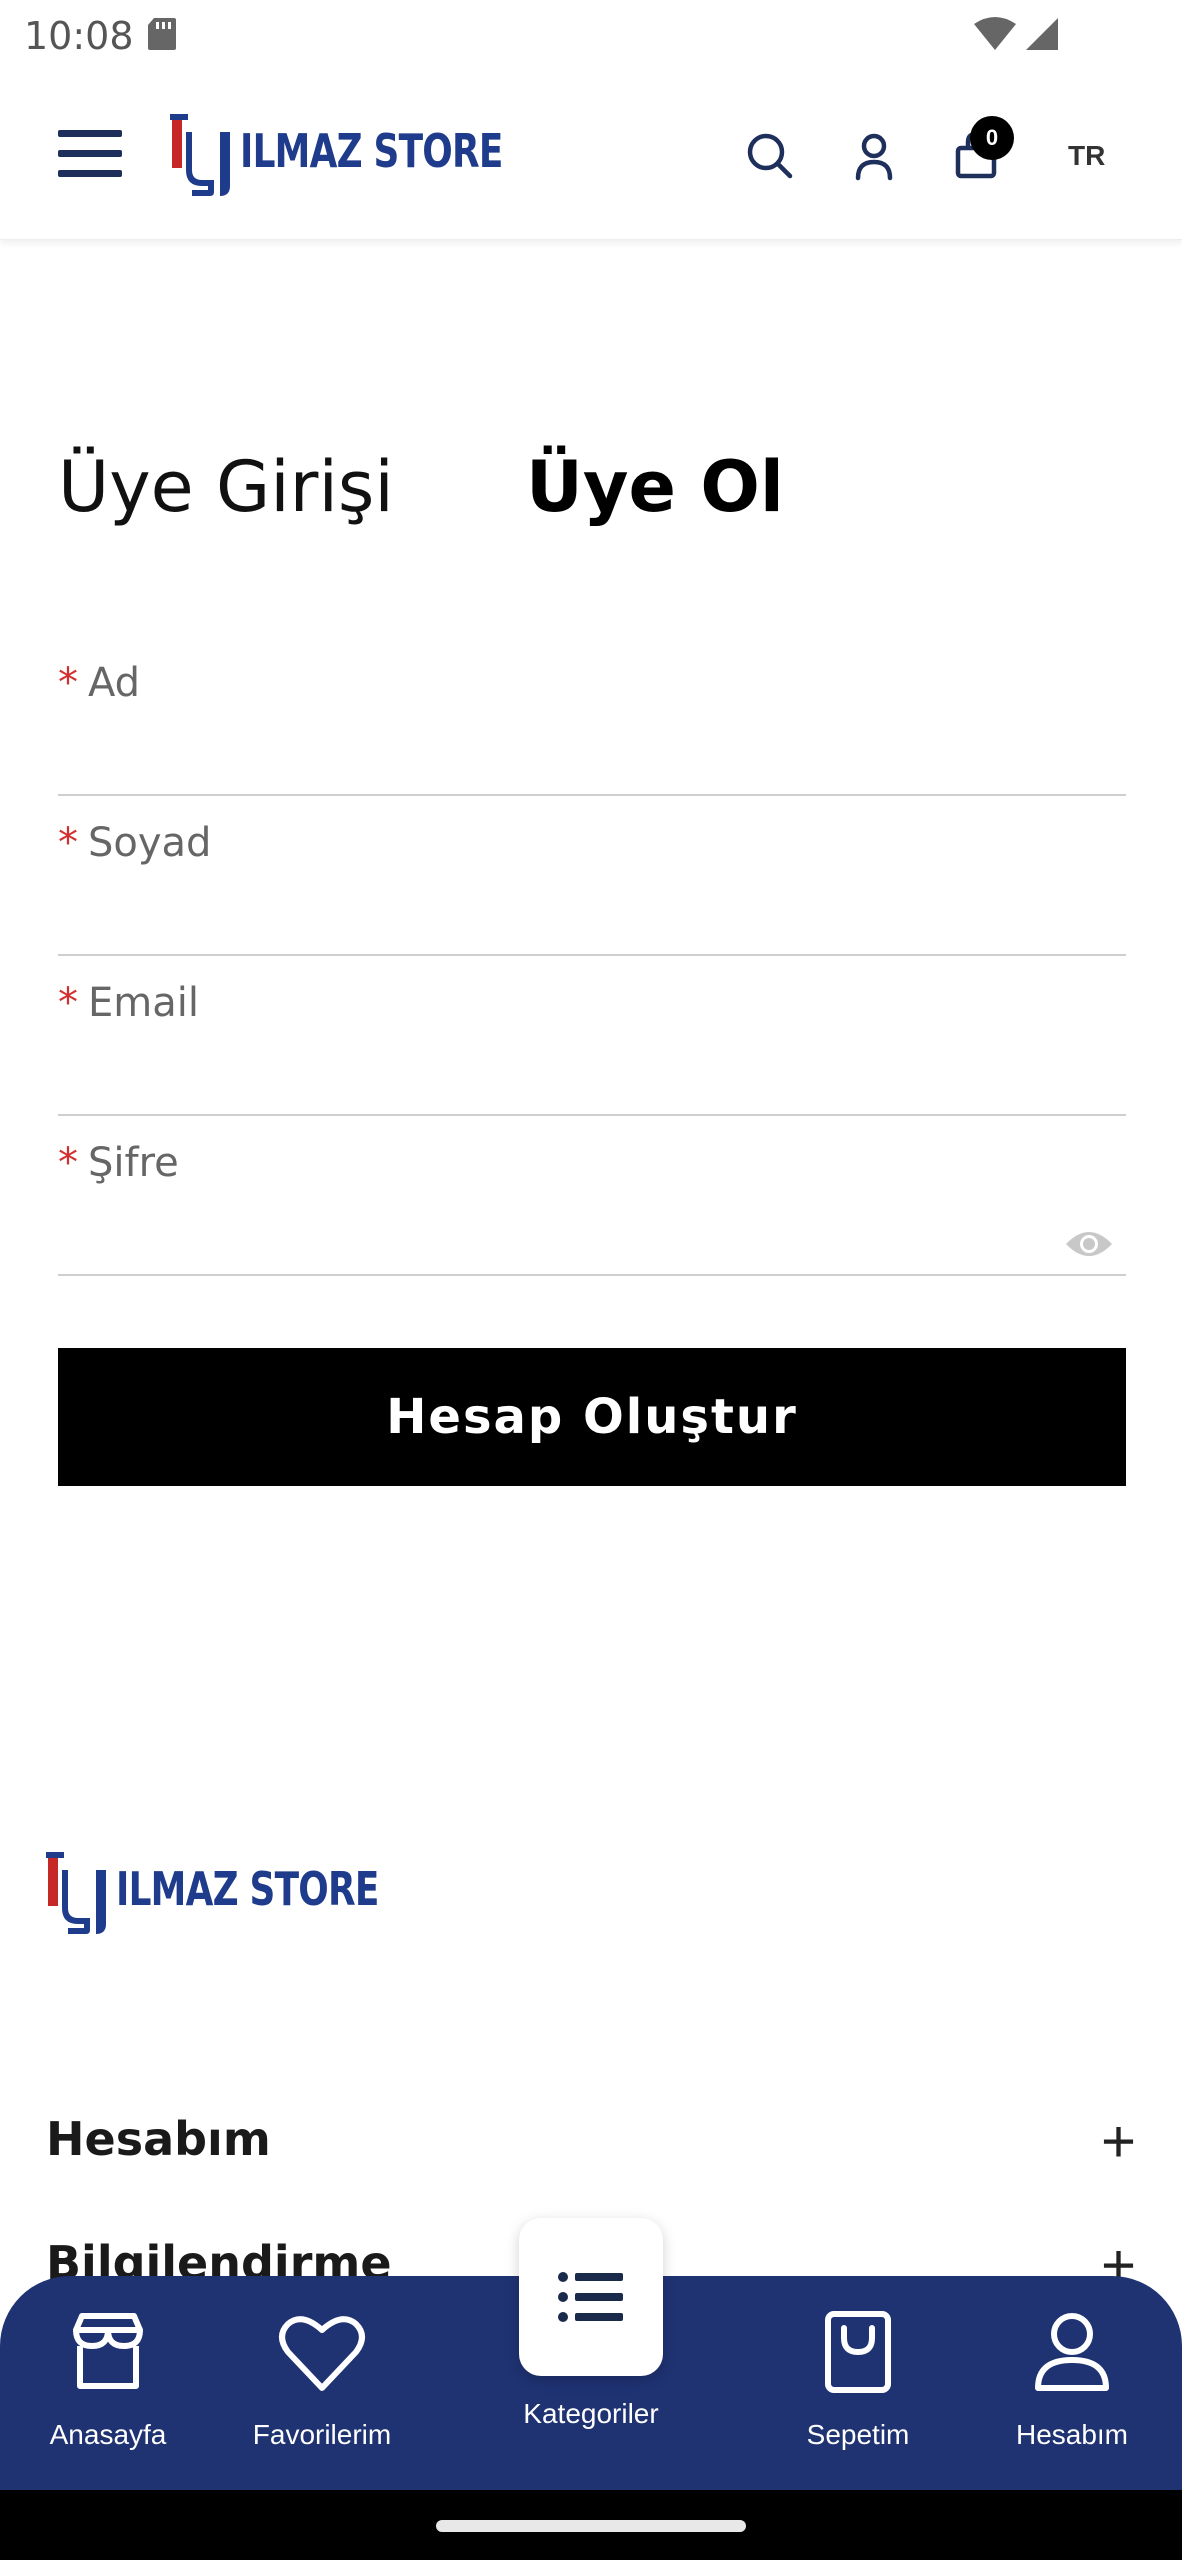 The image size is (1182, 2560). I want to click on store-logo: ILMAZ STORE, so click(336, 155).